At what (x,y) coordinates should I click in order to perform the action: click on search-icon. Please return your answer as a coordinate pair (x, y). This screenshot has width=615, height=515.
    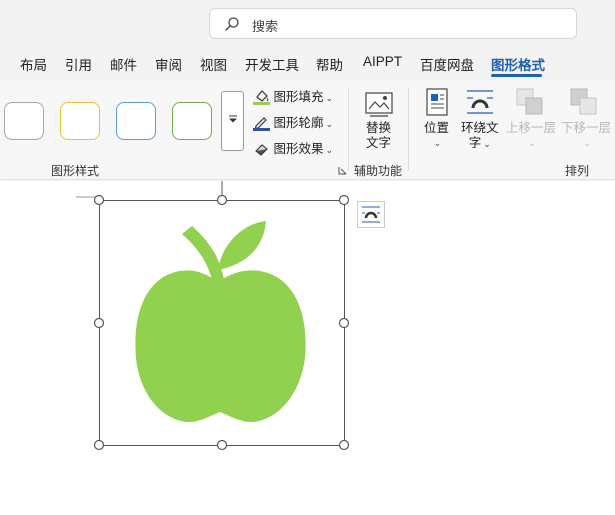
    Looking at the image, I should click on (232, 24).